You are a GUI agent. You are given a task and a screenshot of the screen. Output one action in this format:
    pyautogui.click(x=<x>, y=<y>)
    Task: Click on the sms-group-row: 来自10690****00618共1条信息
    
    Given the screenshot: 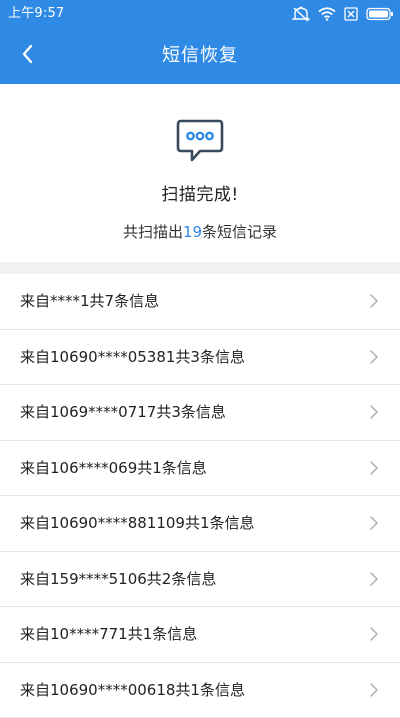 What is the action you would take?
    pyautogui.click(x=200, y=690)
    